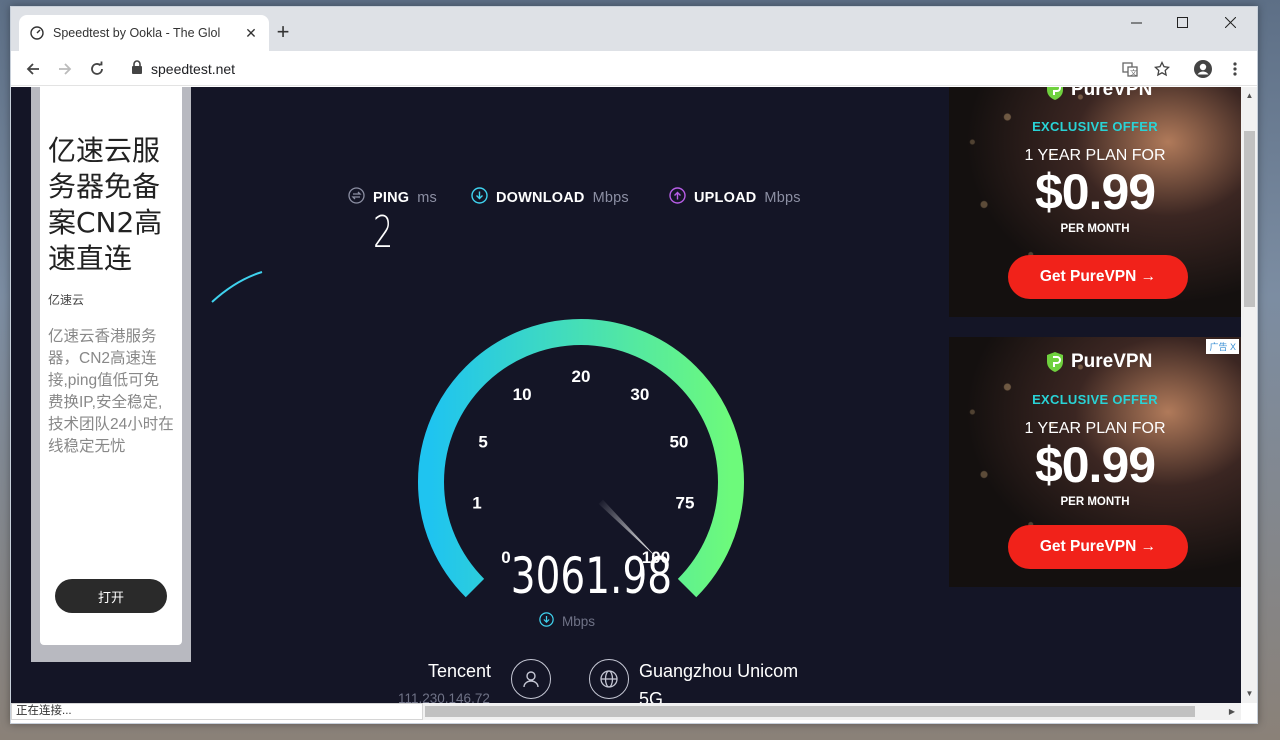  I want to click on horizontal-scroll-thumb, so click(810, 711).